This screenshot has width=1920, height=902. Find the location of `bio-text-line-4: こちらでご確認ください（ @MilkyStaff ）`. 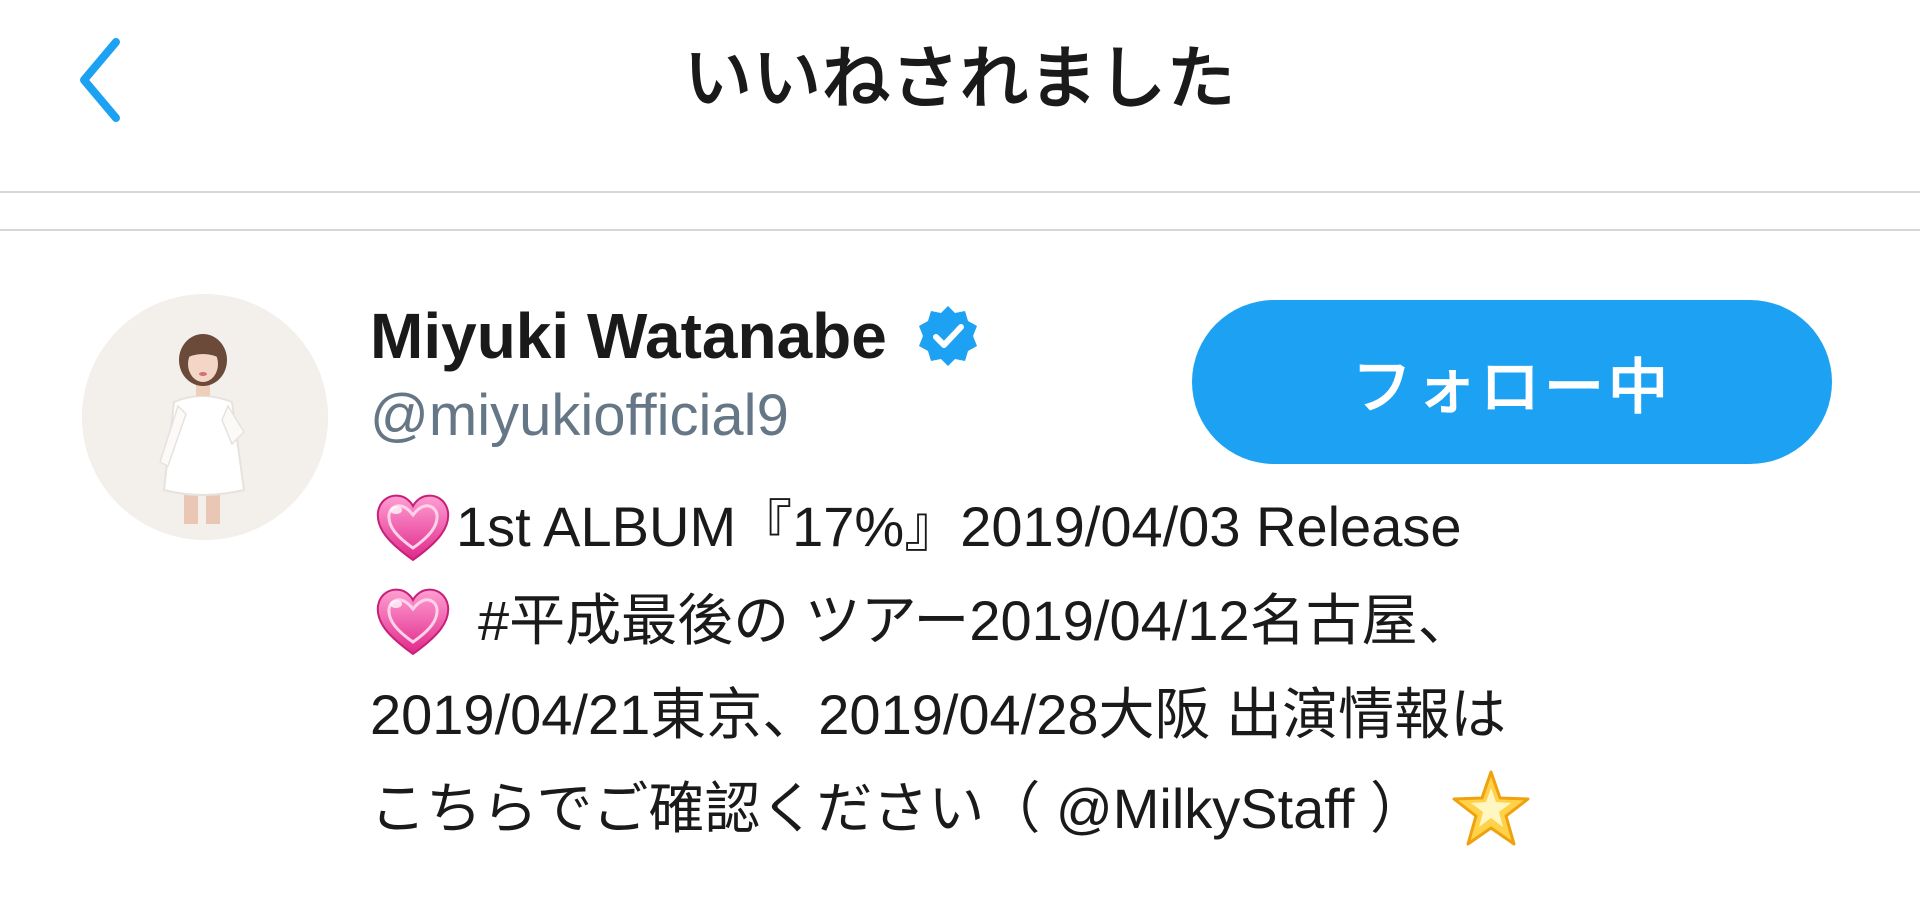

bio-text-line-4: こちらでご確認ください（ @MilkyStaff ） is located at coordinates (898, 808).